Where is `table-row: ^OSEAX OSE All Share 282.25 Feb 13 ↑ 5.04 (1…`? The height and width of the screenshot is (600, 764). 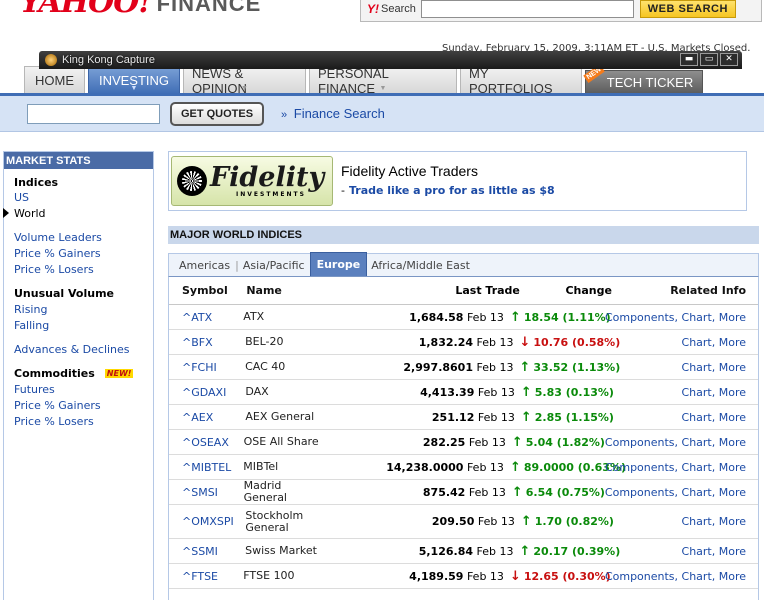
table-row: ^OSEAX OSE All Share 282.25 Feb 13 ↑ 5.04 (1… is located at coordinates (463, 442).